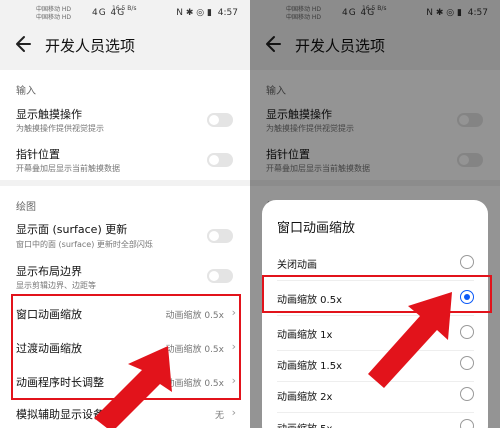 Image resolution: width=500 pixels, height=428 pixels. I want to click on row-subtitle: 窗口中的面 (surface) 更新时全部闪烁, so click(84, 244).